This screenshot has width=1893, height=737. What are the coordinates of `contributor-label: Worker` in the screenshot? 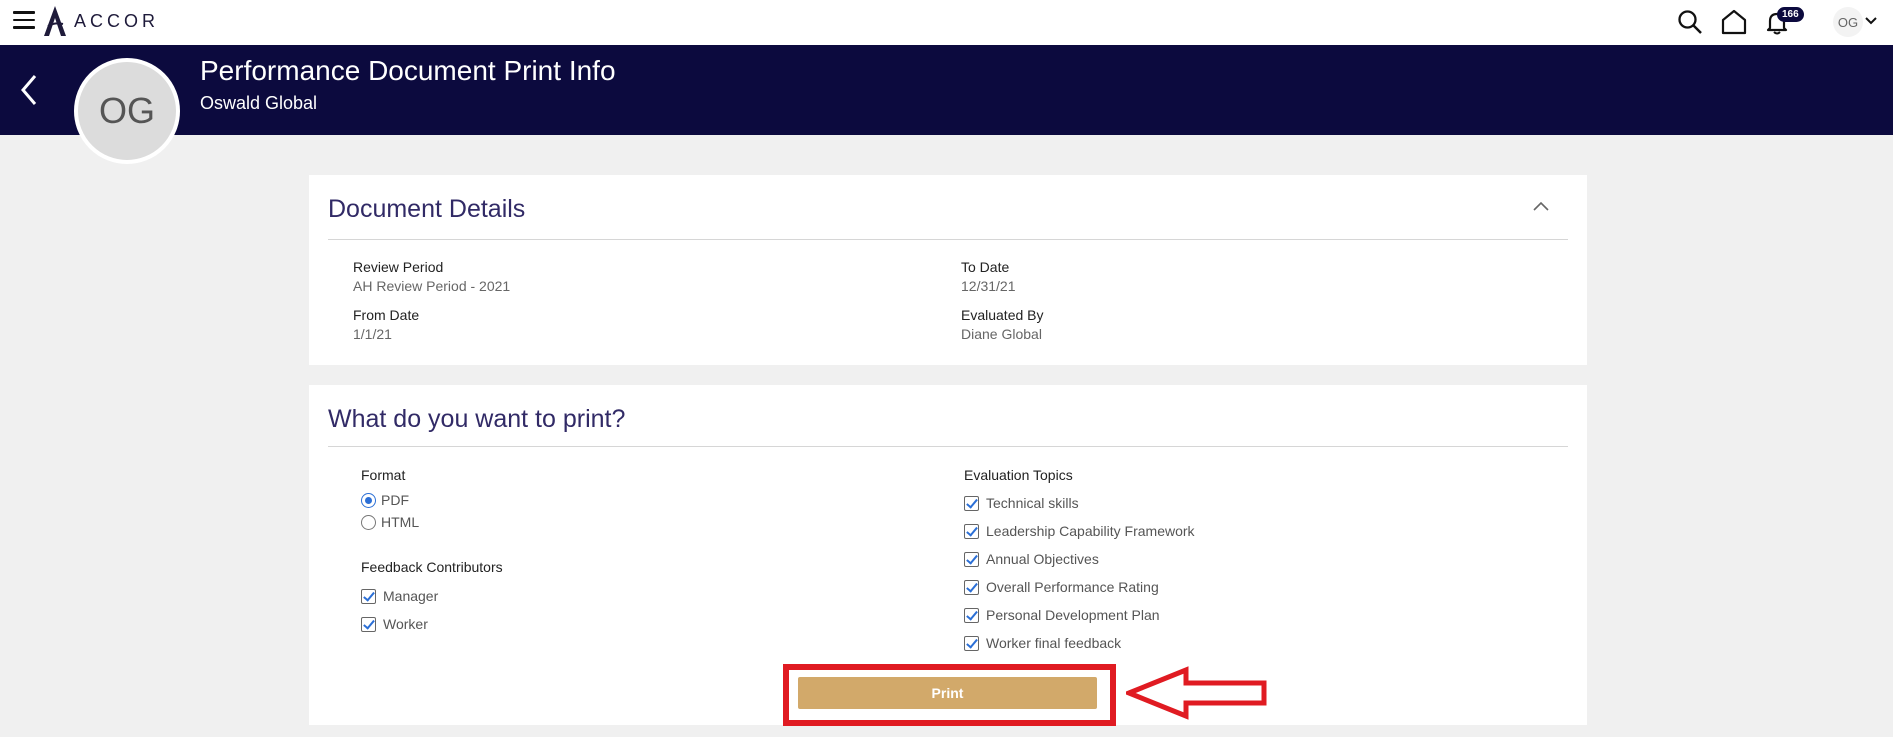 It's located at (405, 624).